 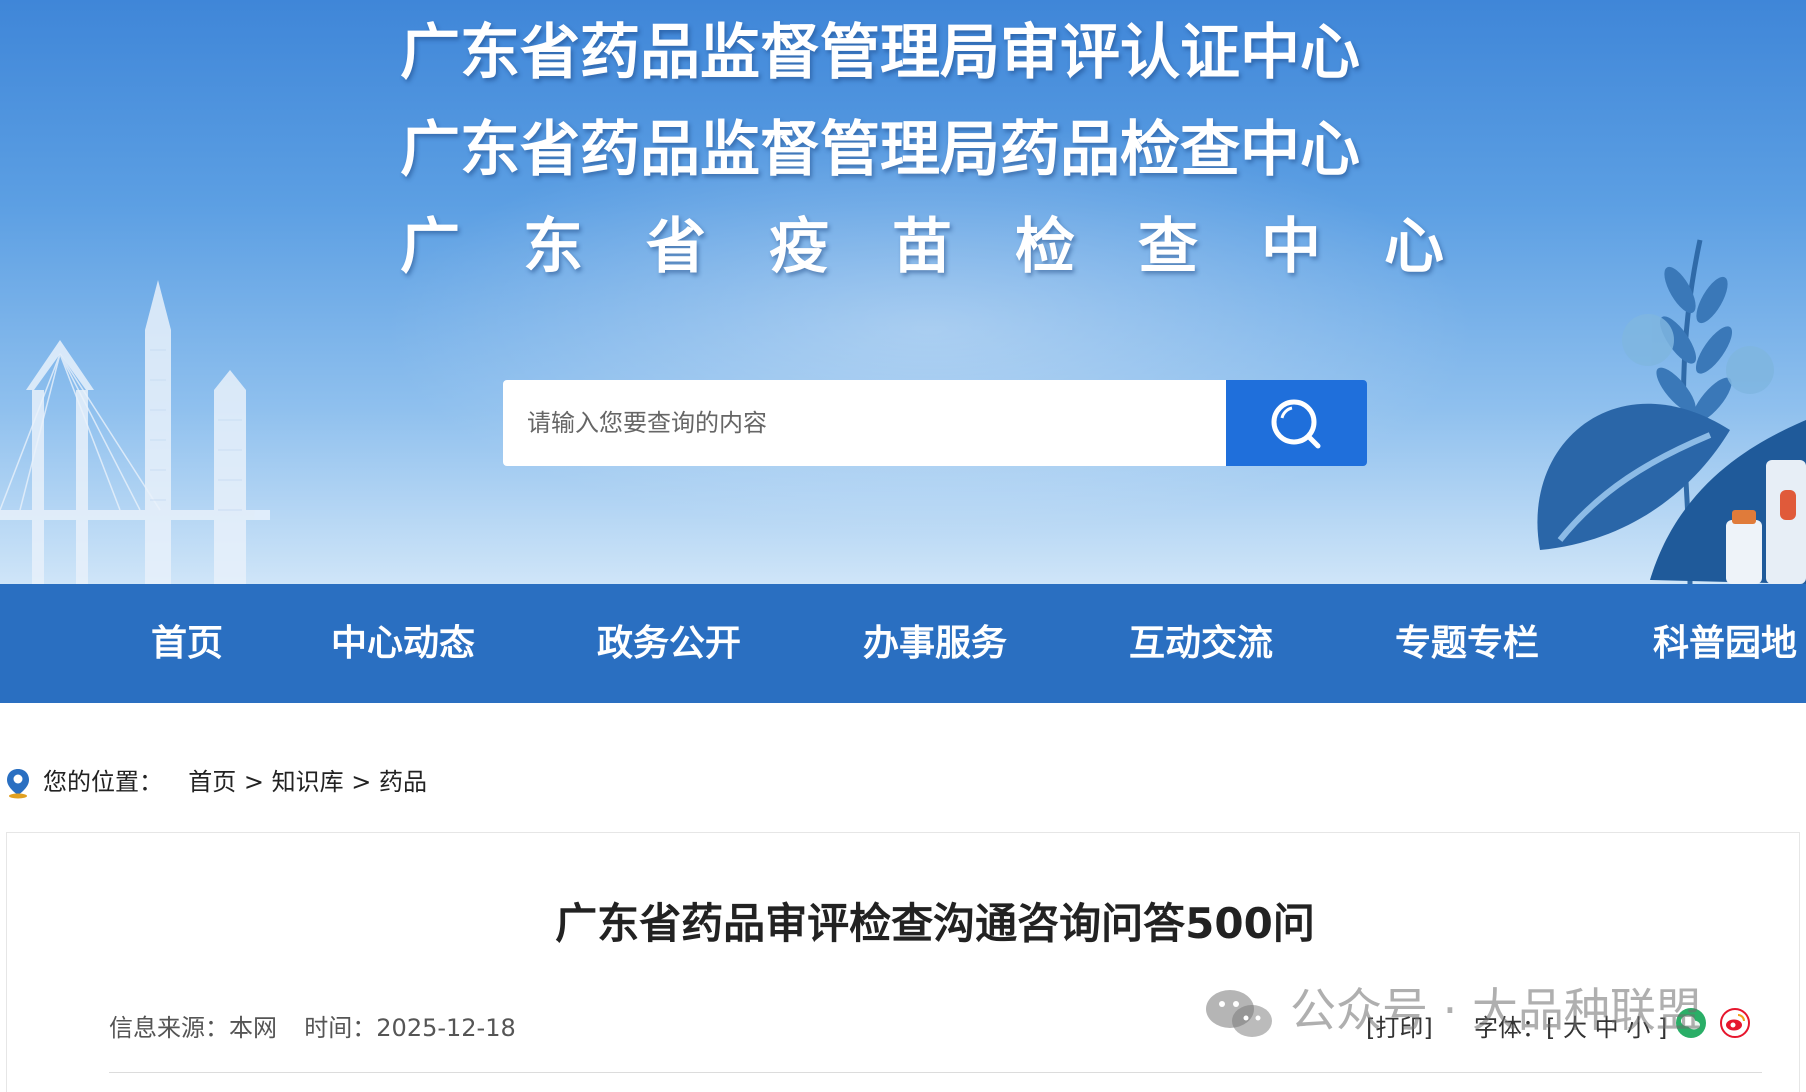 I want to click on search-button, so click(x=1296, y=423).